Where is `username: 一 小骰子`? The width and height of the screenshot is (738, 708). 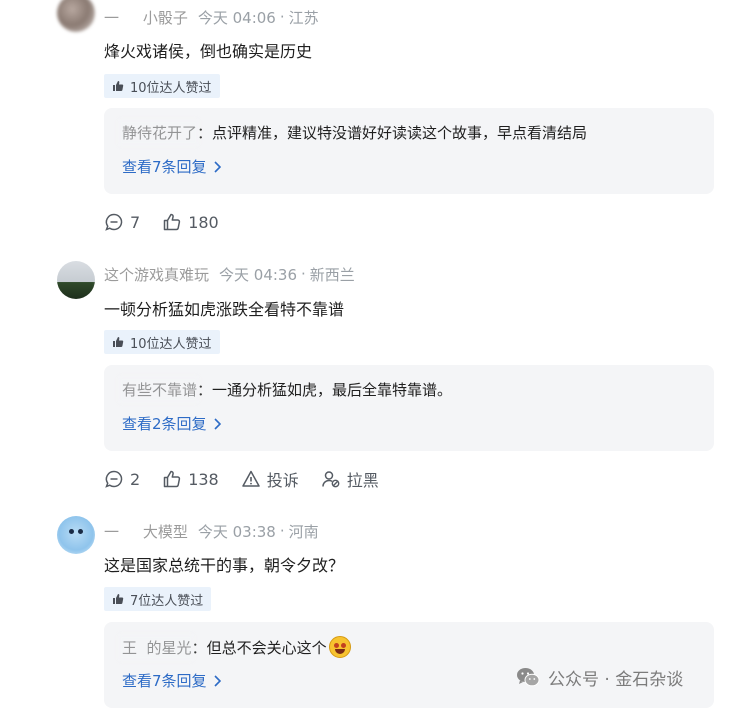 username: 一 小骰子 is located at coordinates (146, 17).